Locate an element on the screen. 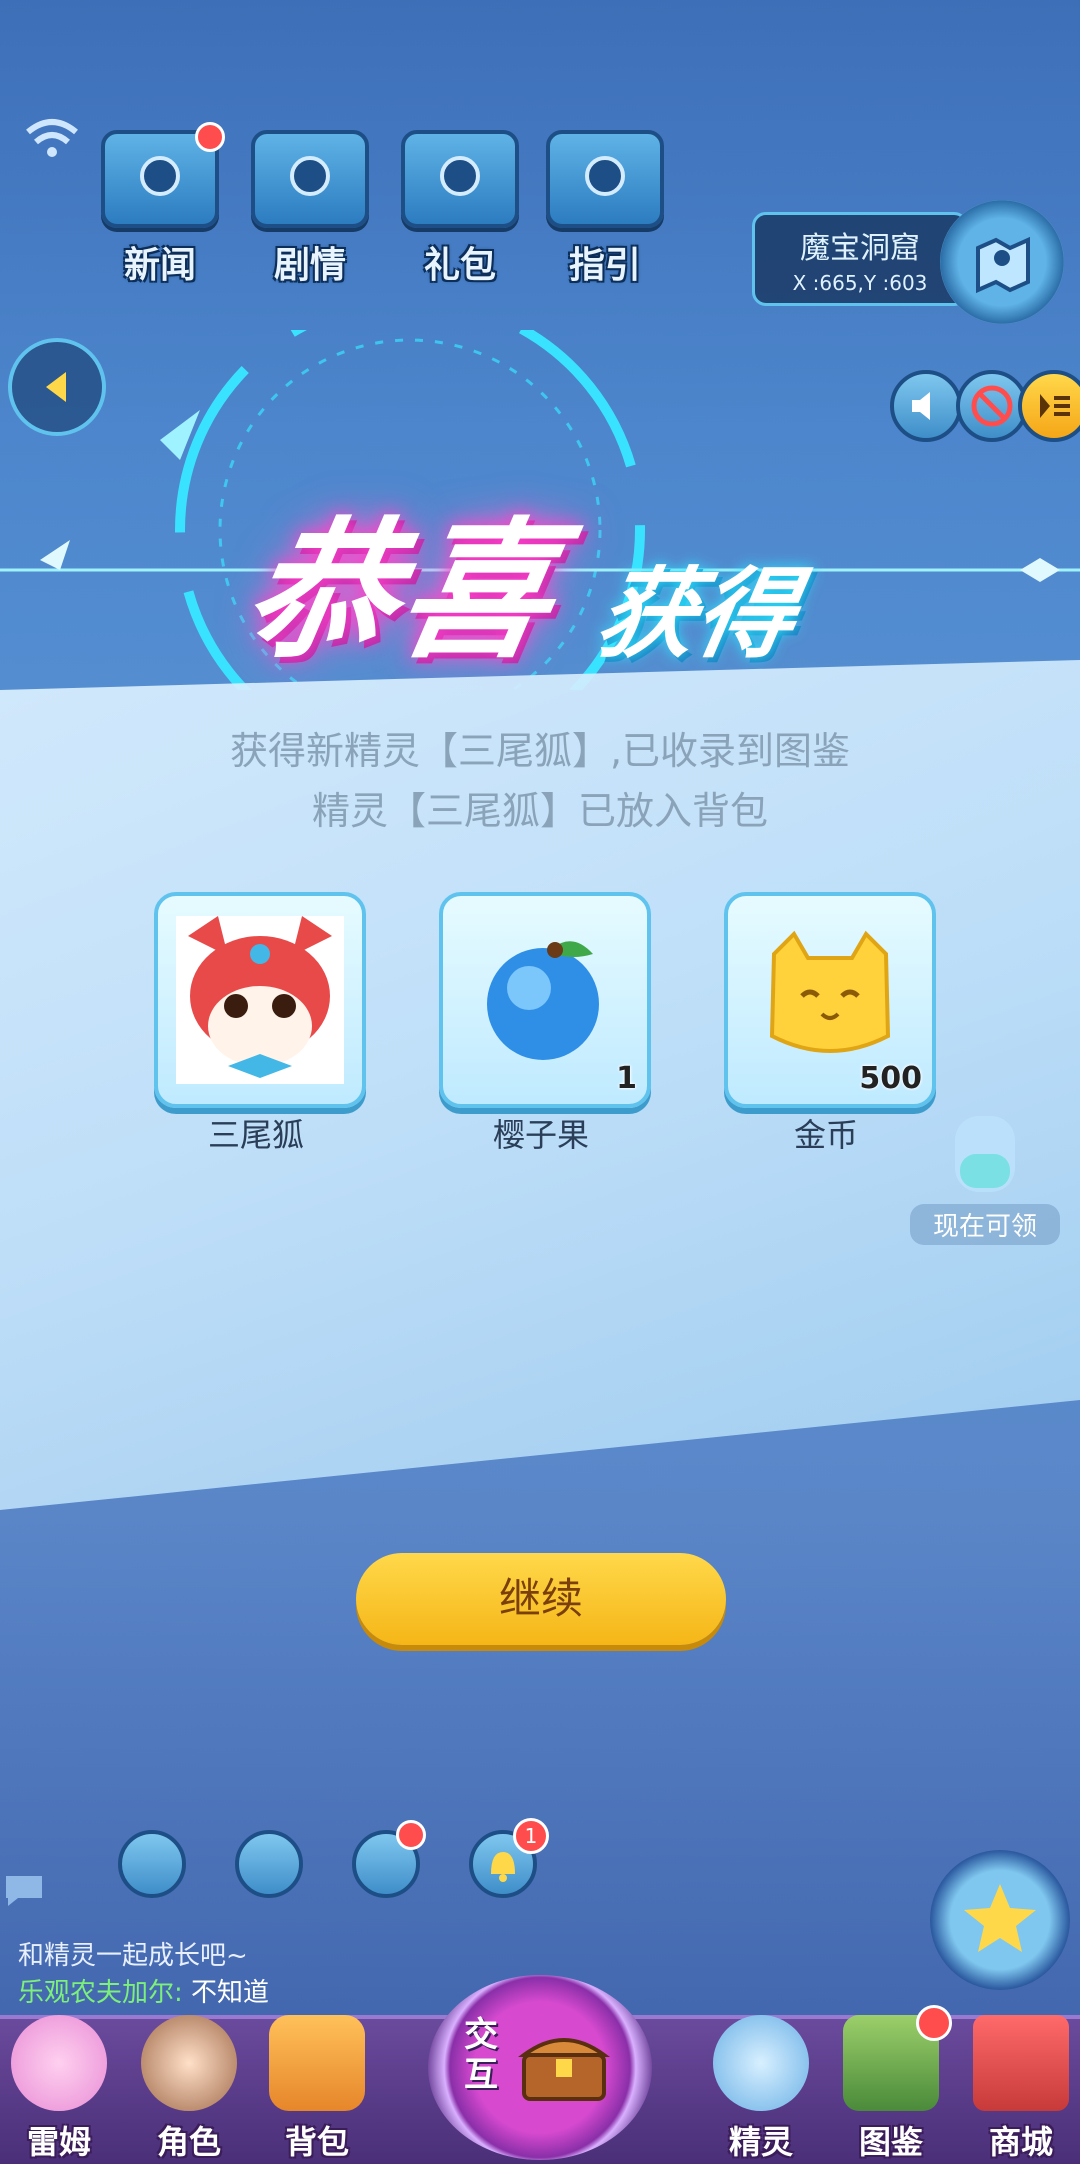 This screenshot has width=1080, height=2164. continue-button: 继续 is located at coordinates (541, 1599).